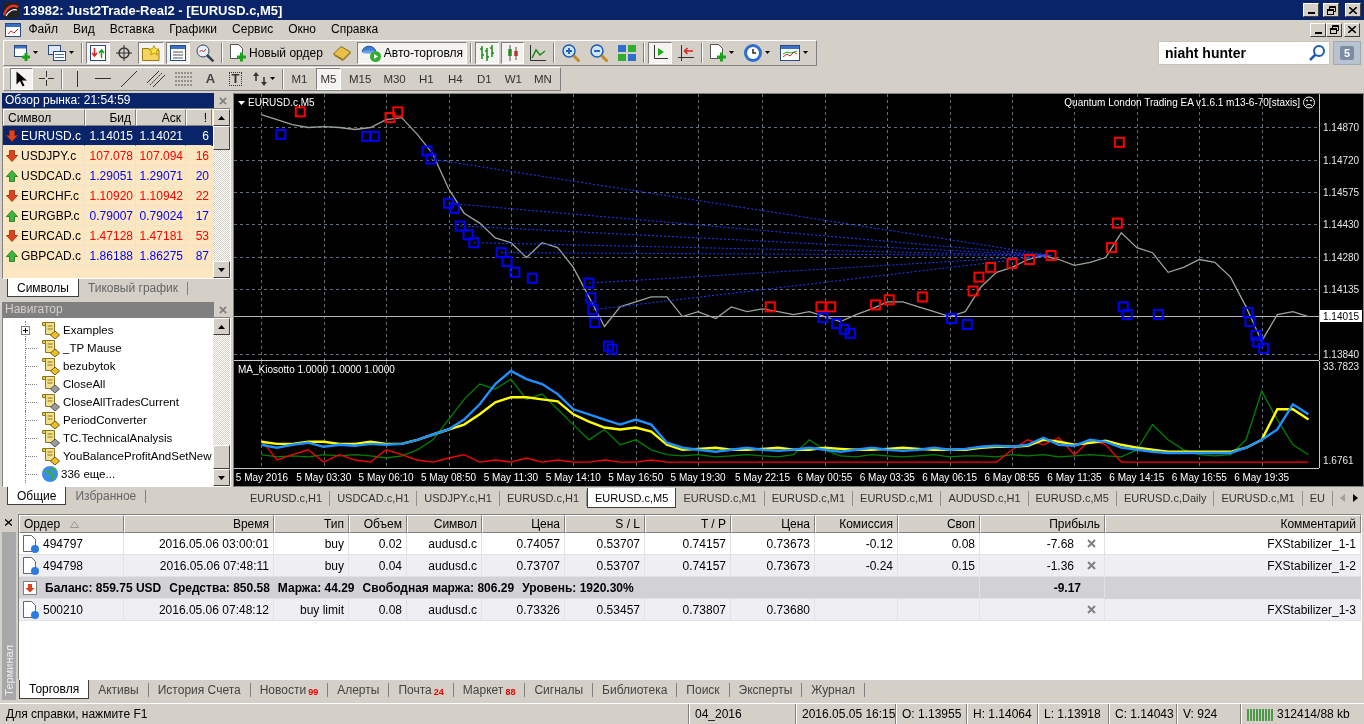 The height and width of the screenshot is (724, 1364). What do you see at coordinates (438, 587) in the screenshot?
I see `account-summary: Свободная маржа: 806.29` at bounding box center [438, 587].